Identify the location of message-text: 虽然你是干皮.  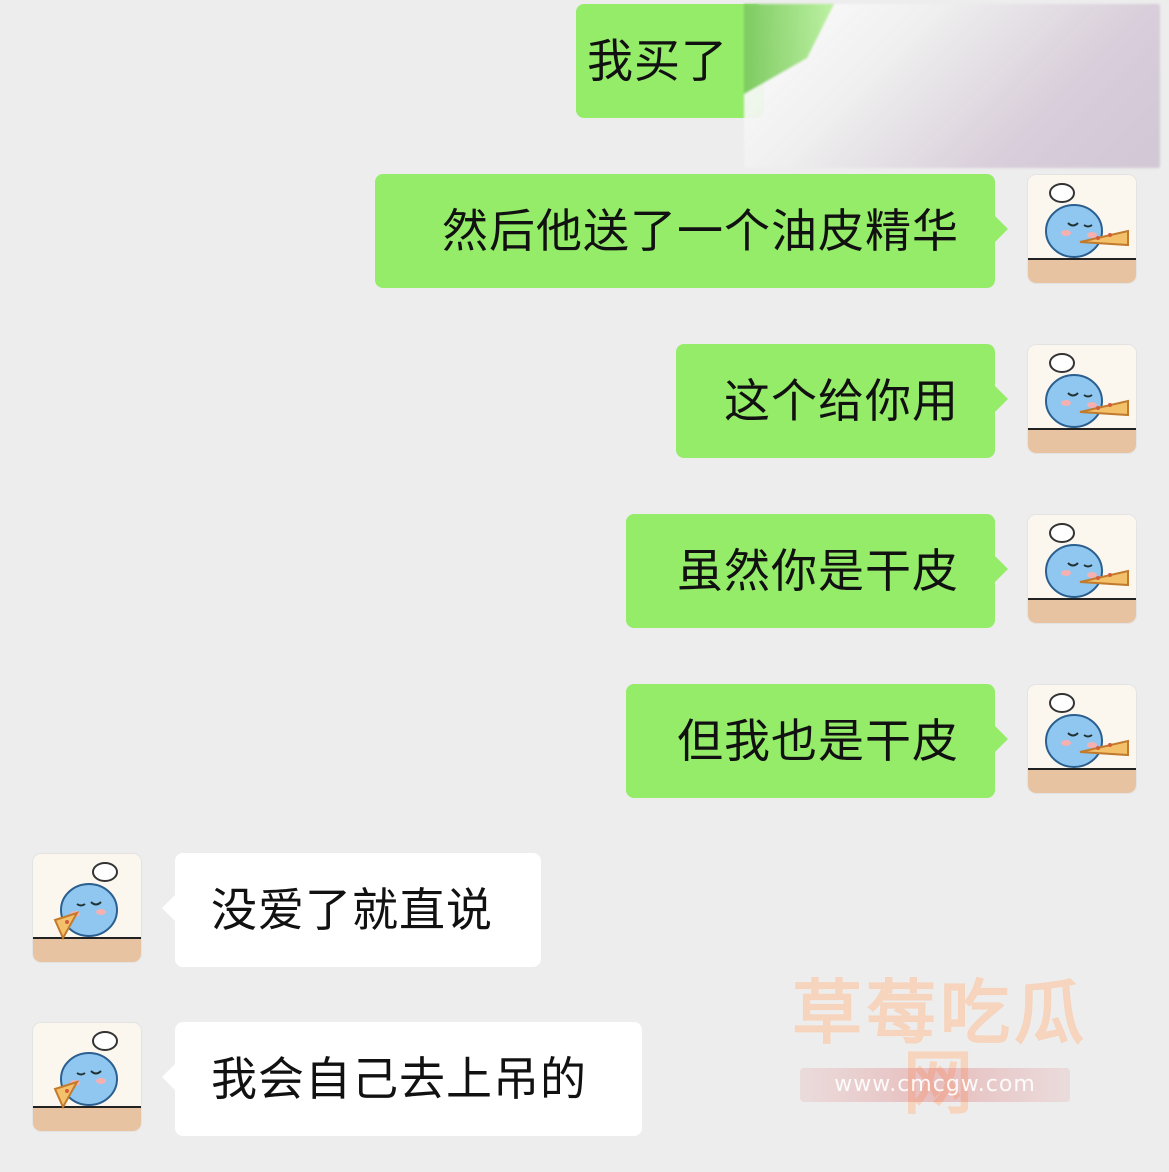
(818, 571).